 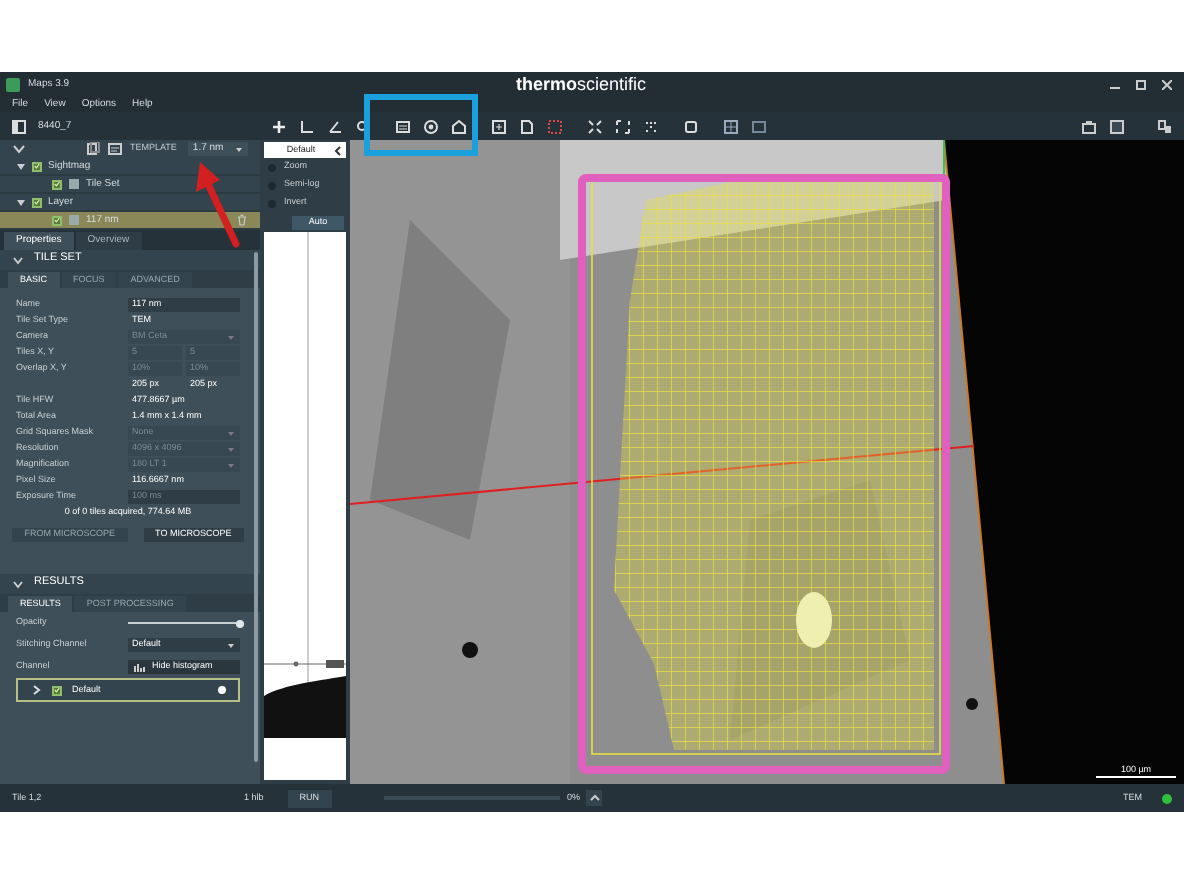 What do you see at coordinates (115, 149) in the screenshot?
I see `template-icon` at bounding box center [115, 149].